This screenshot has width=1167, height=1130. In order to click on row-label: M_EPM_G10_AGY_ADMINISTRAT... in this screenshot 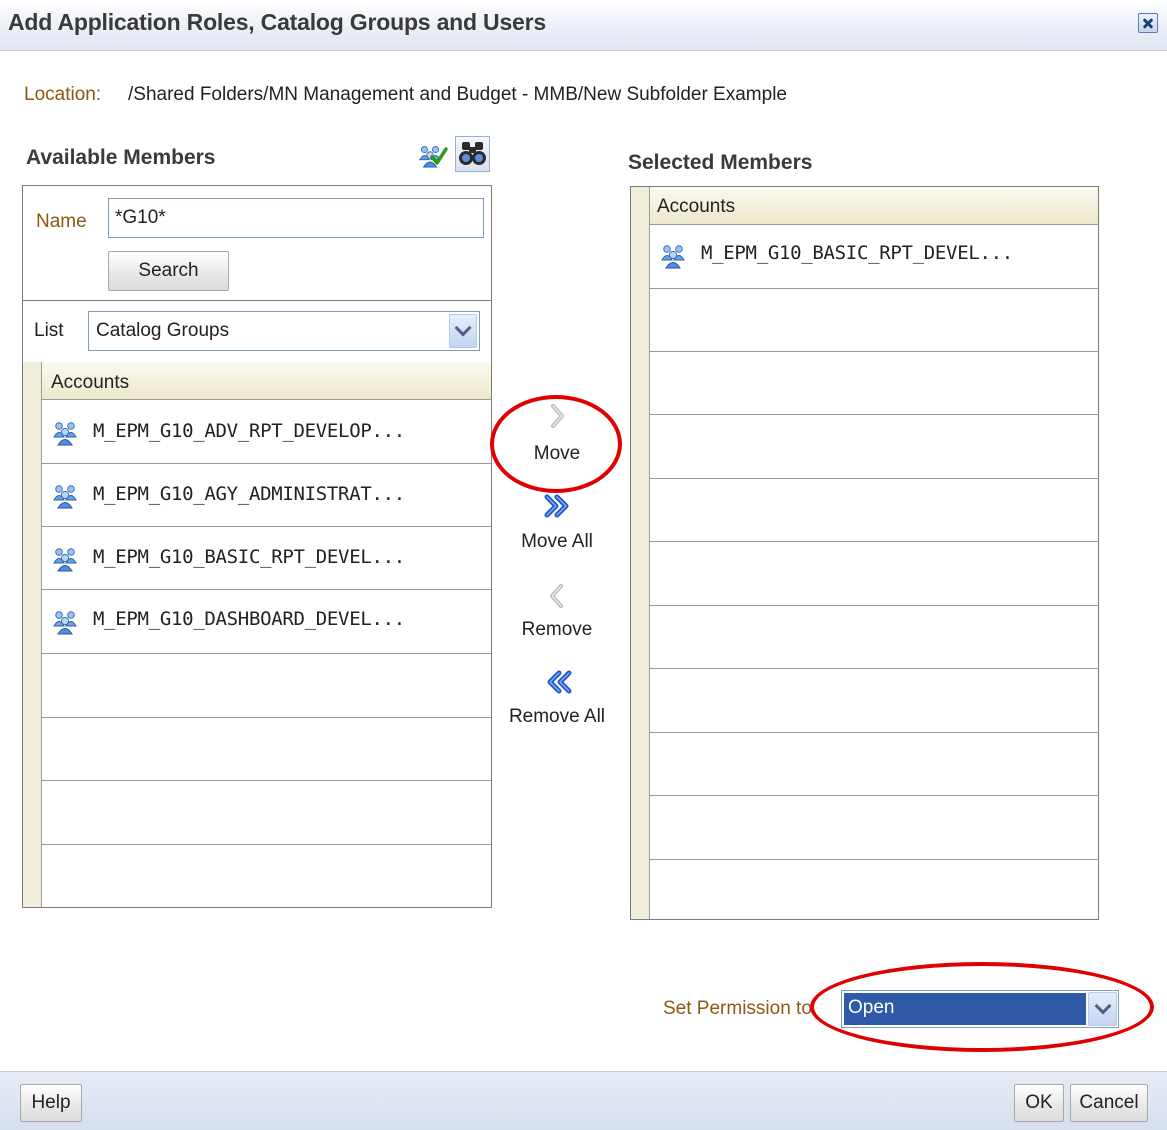, I will do `click(249, 494)`.